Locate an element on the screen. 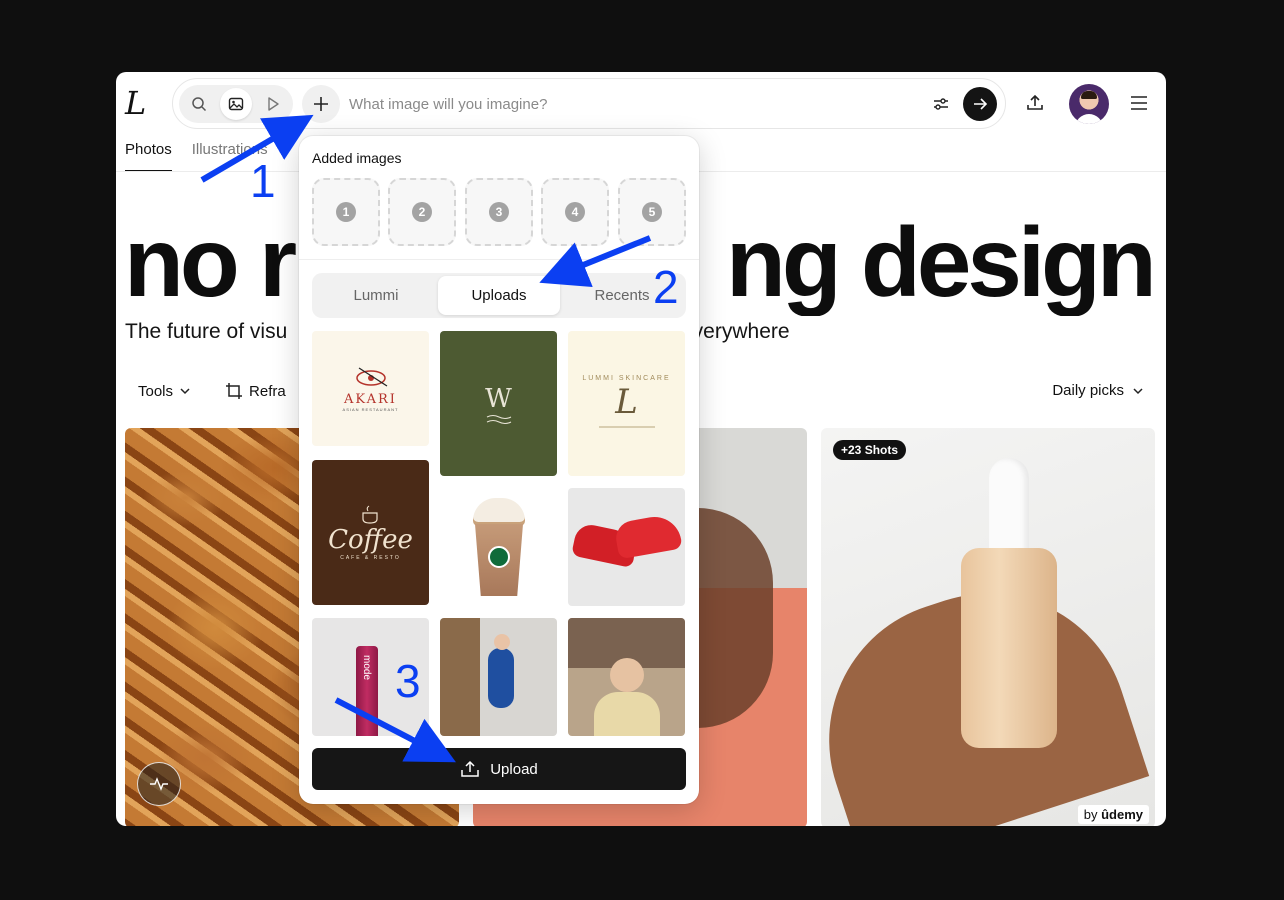 Image resolution: width=1284 pixels, height=900 pixels. arrow-right-icon is located at coordinates (981, 104).